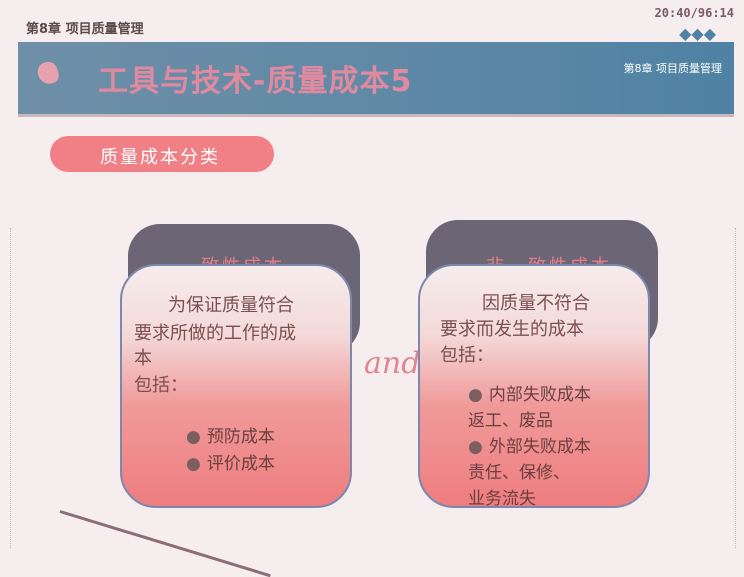  What do you see at coordinates (230, 464) in the screenshot?
I see `left-bullet-appraisal: ● 评价成本` at bounding box center [230, 464].